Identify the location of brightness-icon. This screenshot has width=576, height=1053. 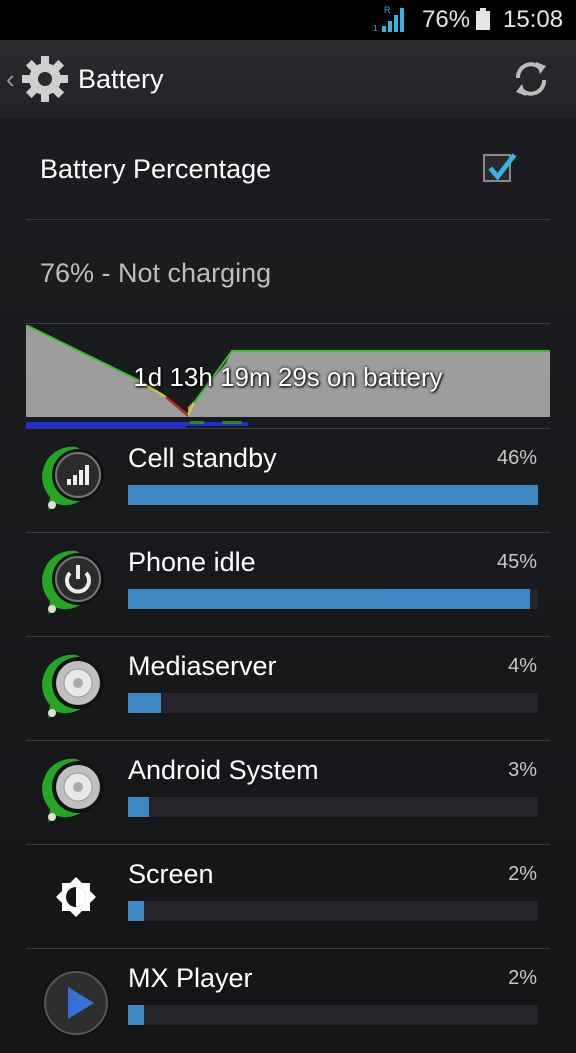
(76, 895).